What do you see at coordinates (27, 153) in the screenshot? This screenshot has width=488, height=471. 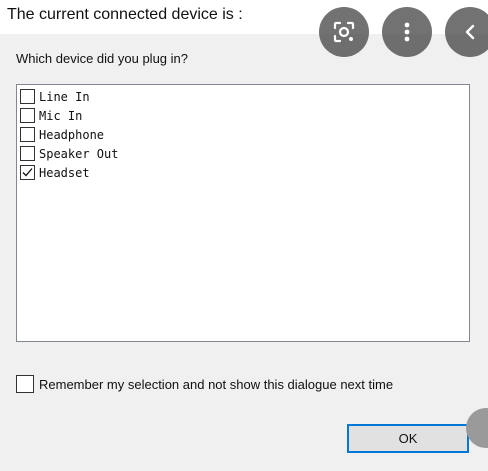 I see `speaker-out-checkbox` at bounding box center [27, 153].